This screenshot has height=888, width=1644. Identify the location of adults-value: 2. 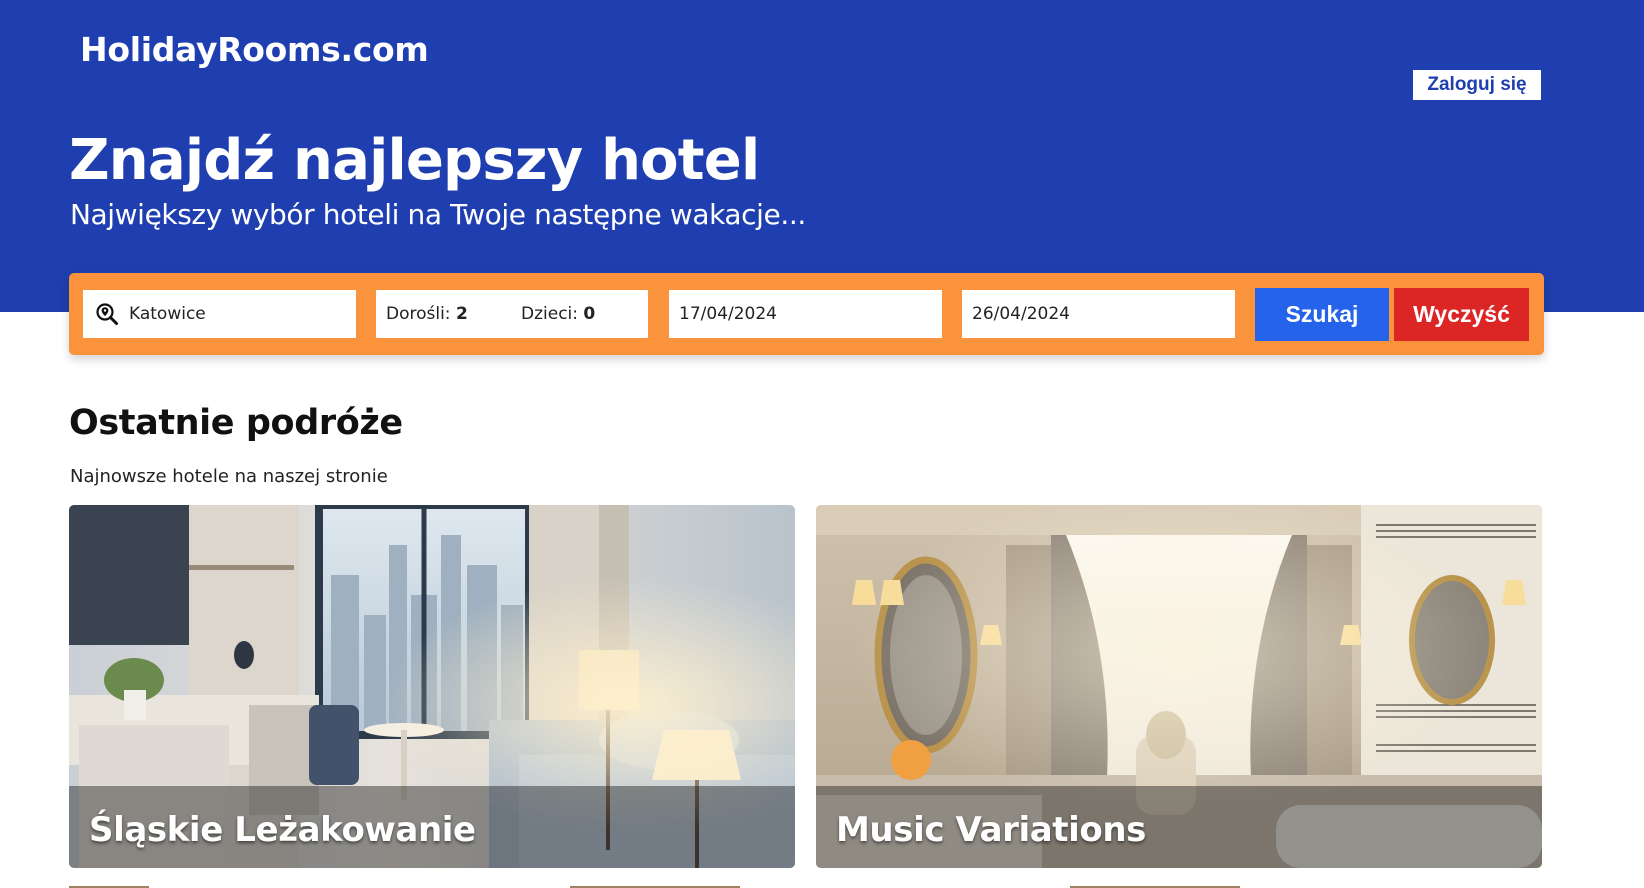
(461, 314).